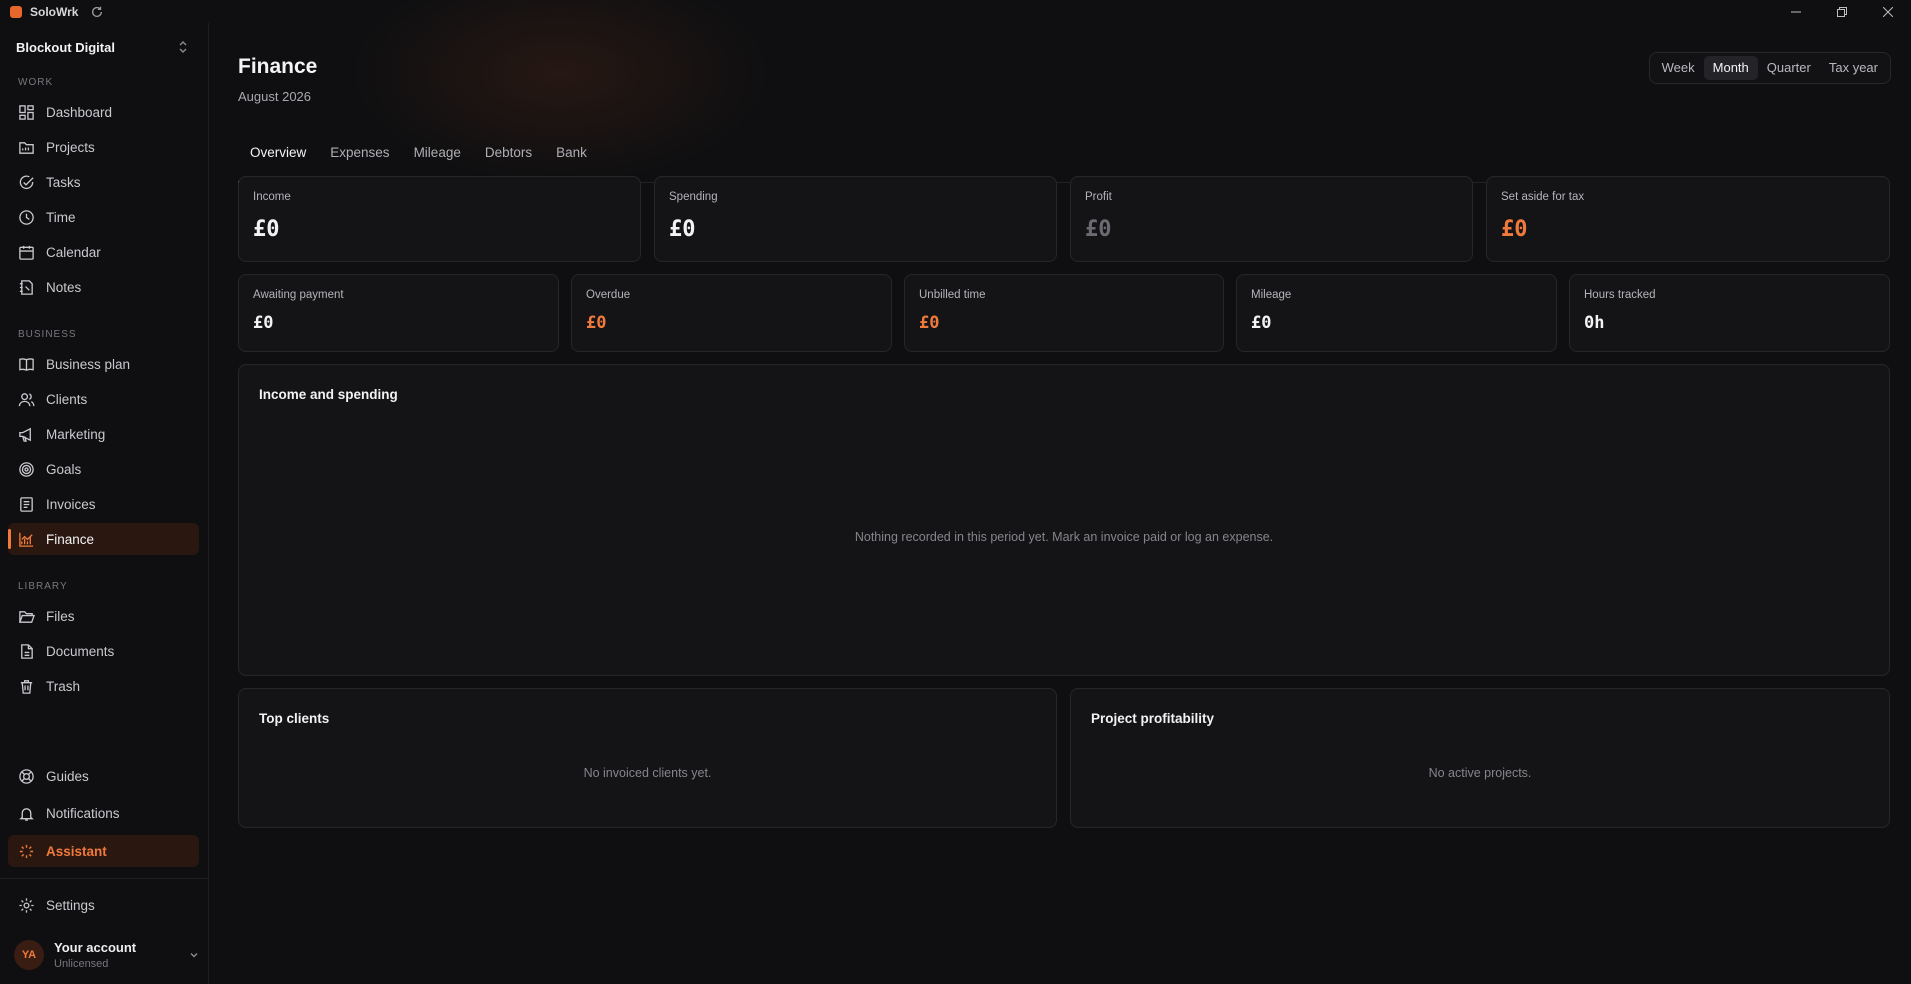 This screenshot has height=984, width=1911. I want to click on sidebar-item-calendar: Calendar, so click(103, 252).